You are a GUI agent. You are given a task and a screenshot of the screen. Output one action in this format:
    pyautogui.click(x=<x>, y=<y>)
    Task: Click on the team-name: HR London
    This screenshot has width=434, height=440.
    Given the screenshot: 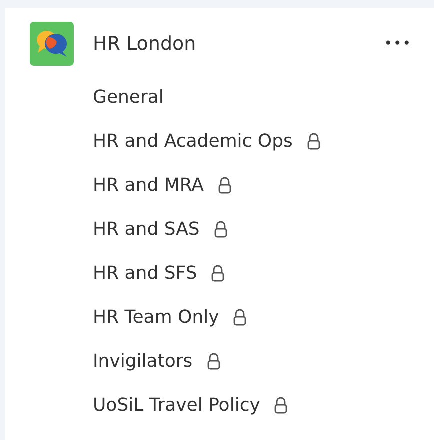 What is the action you would take?
    pyautogui.click(x=144, y=44)
    